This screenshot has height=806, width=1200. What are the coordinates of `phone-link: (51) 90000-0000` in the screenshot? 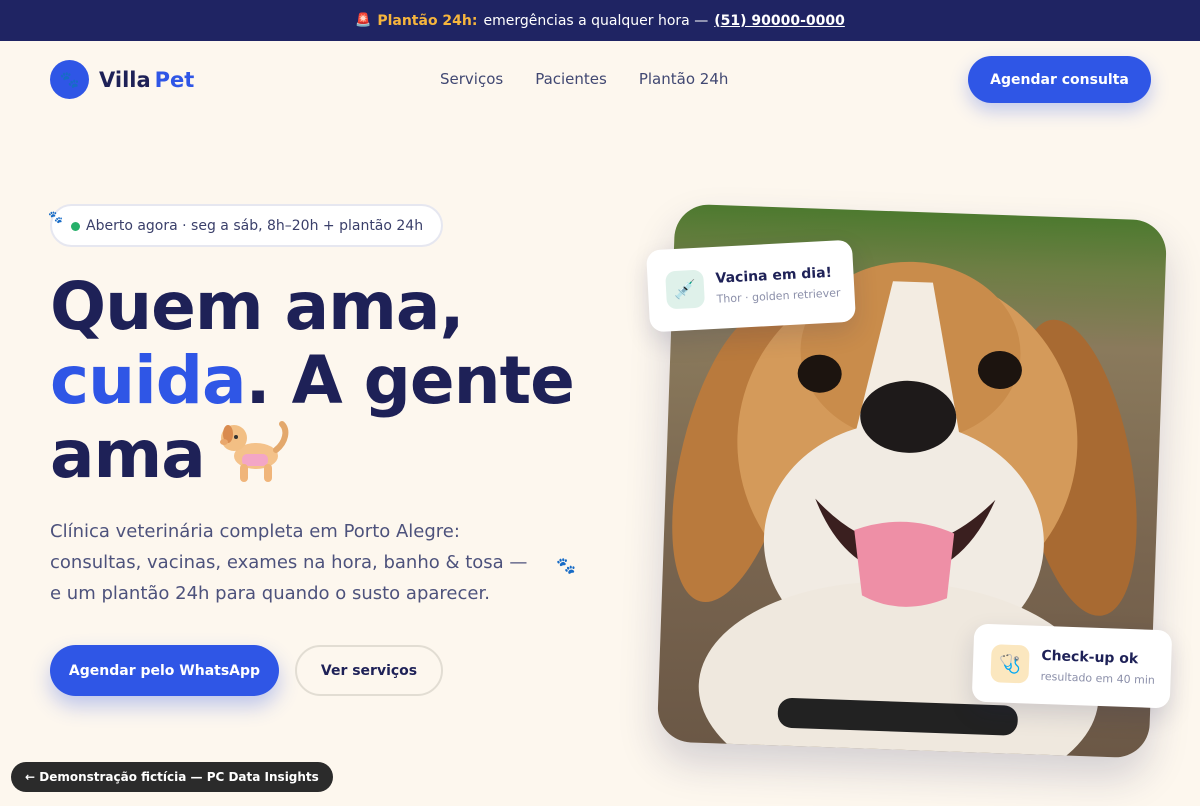 It's located at (779, 21).